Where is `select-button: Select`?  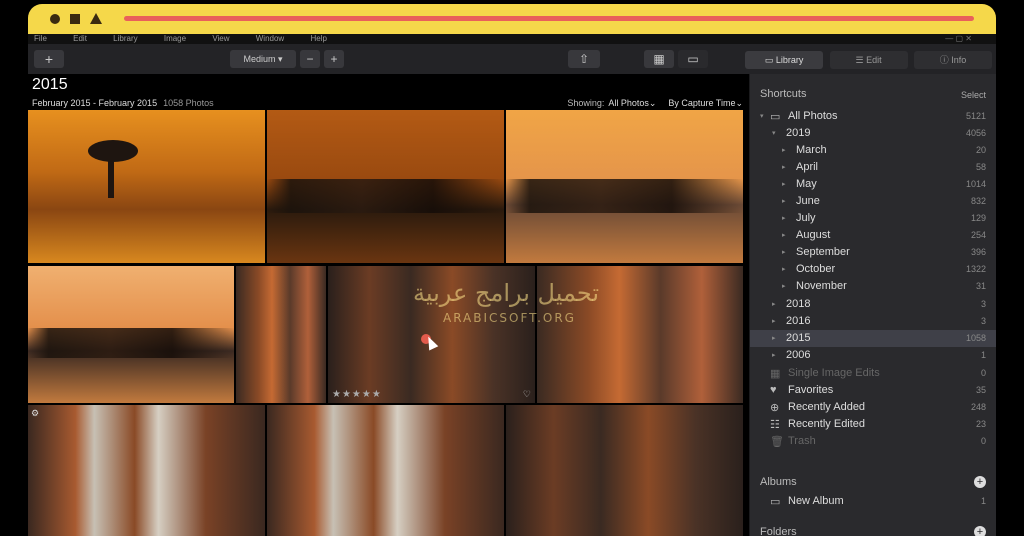 select-button: Select is located at coordinates (973, 95).